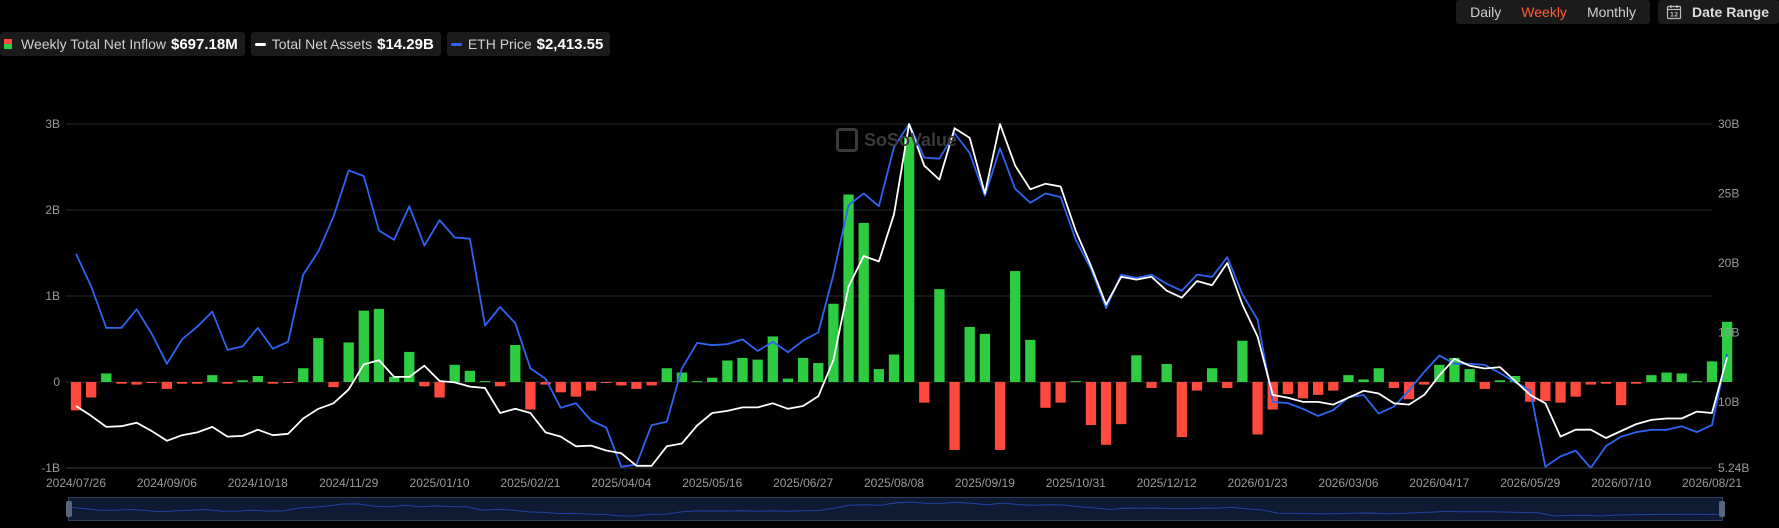 This screenshot has height=528, width=1779. Describe the element at coordinates (1439, 483) in the screenshot. I see `x-tick-label: 2026/04/17` at that location.